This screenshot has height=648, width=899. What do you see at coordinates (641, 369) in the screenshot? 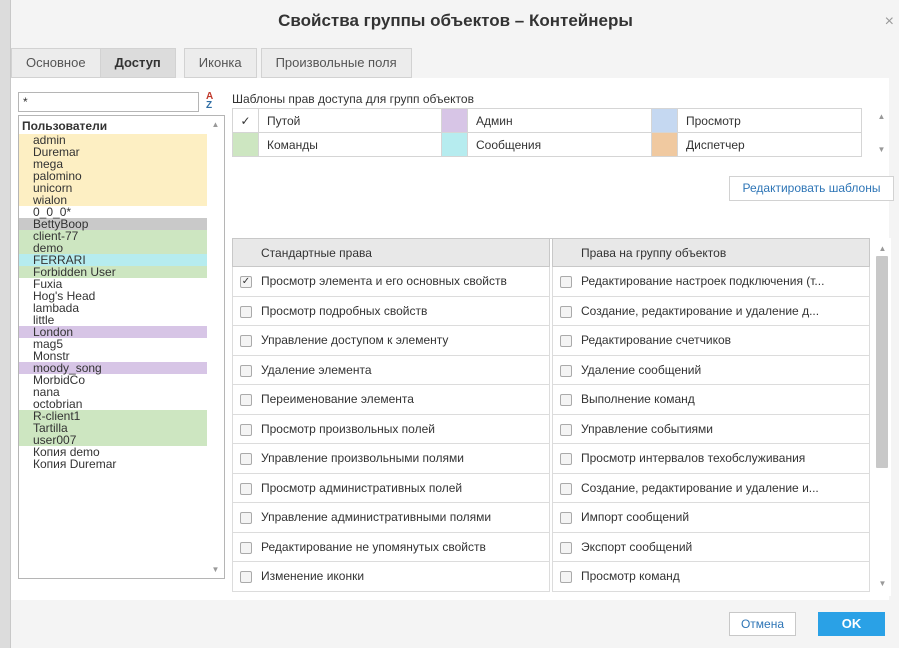
I see `right-label: Удаление сообщений` at bounding box center [641, 369].